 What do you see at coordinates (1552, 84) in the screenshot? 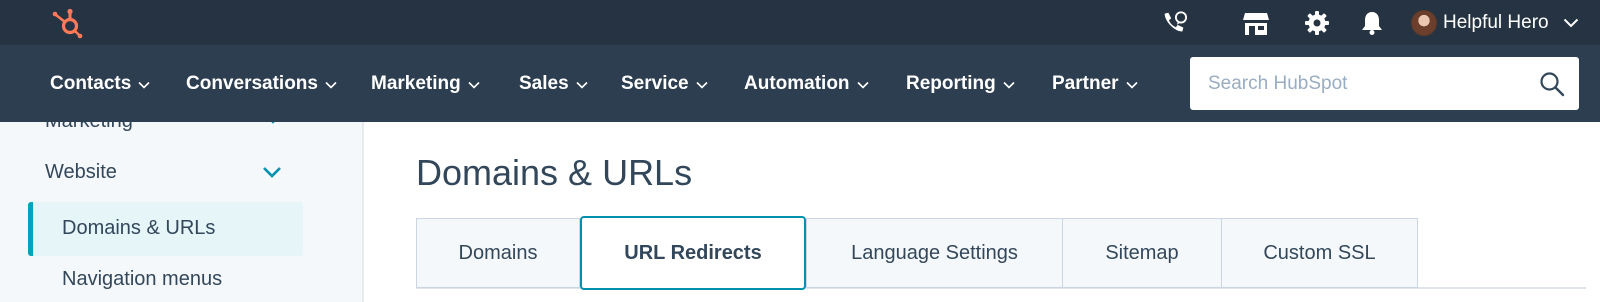
I see `search-icon` at bounding box center [1552, 84].